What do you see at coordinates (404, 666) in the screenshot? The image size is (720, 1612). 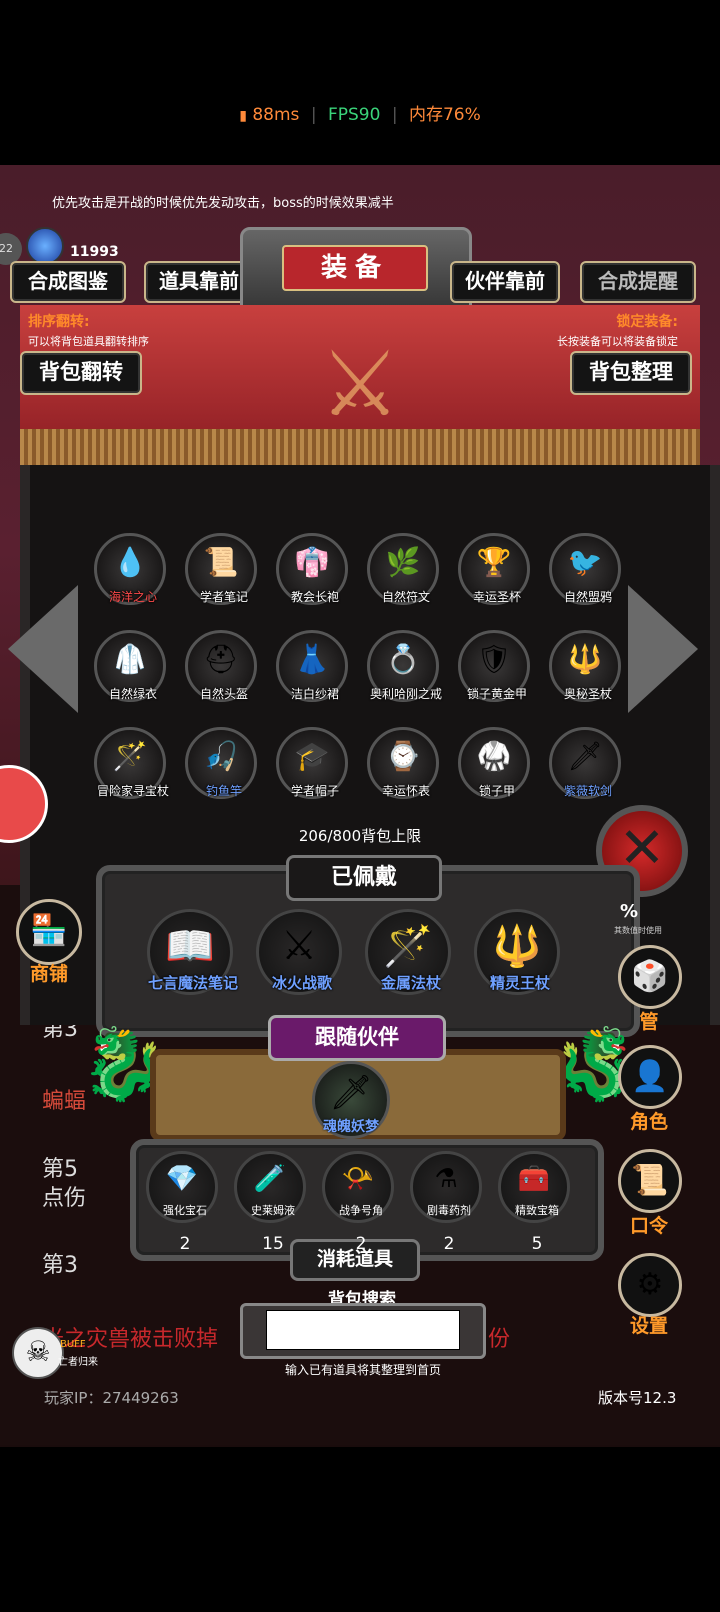 I see `inventory-slot: 💍 奥利哈刚之戒` at bounding box center [404, 666].